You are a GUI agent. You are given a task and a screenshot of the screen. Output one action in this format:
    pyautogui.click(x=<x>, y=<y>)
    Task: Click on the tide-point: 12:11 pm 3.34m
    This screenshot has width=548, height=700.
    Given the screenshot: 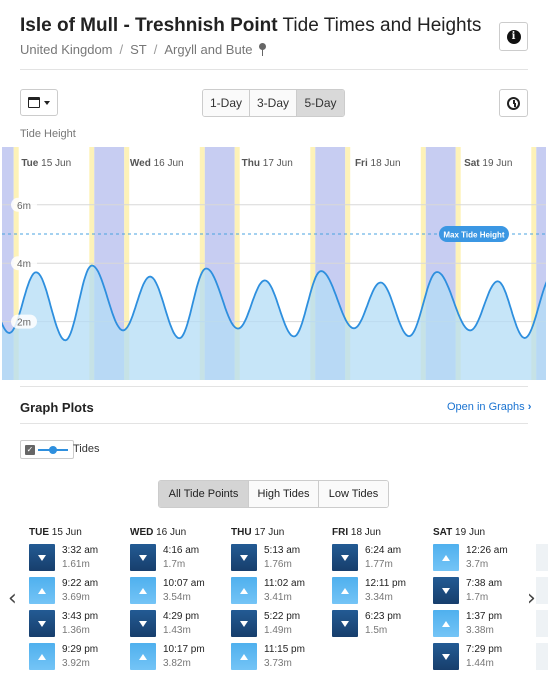 What is the action you would take?
    pyautogui.click(x=379, y=591)
    